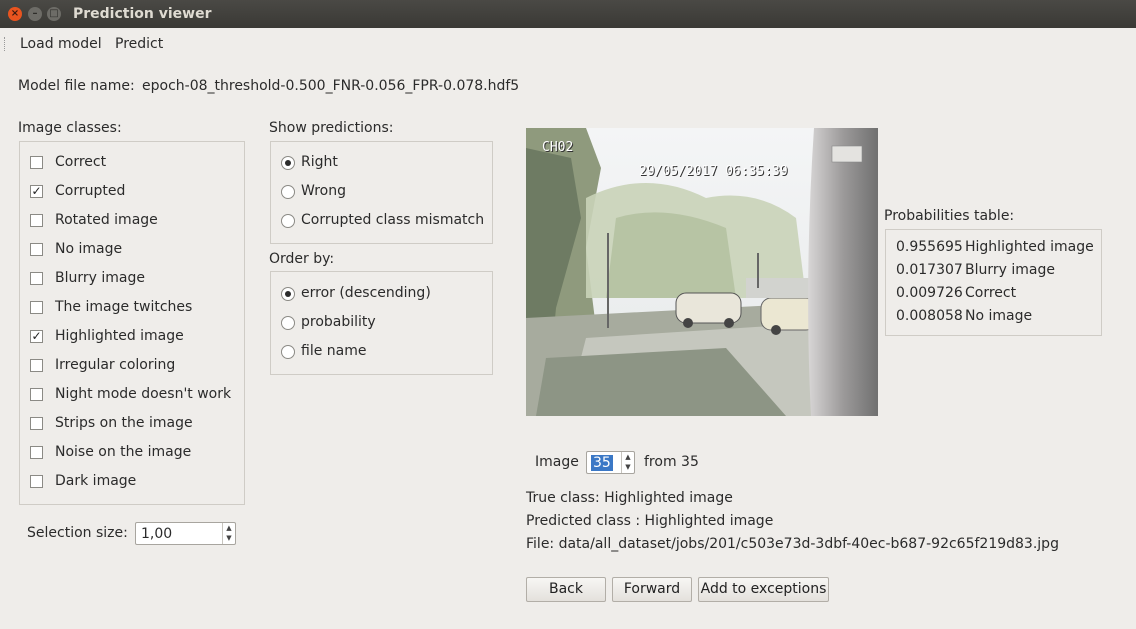 Image resolution: width=1136 pixels, height=629 pixels. What do you see at coordinates (381, 324) in the screenshot?
I see `radio-probability: probability` at bounding box center [381, 324].